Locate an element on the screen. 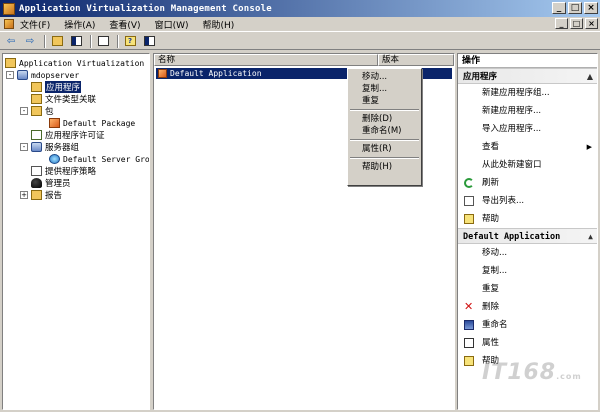 The height and width of the screenshot is (412, 600). mdi-restore-button: □ is located at coordinates (576, 23).